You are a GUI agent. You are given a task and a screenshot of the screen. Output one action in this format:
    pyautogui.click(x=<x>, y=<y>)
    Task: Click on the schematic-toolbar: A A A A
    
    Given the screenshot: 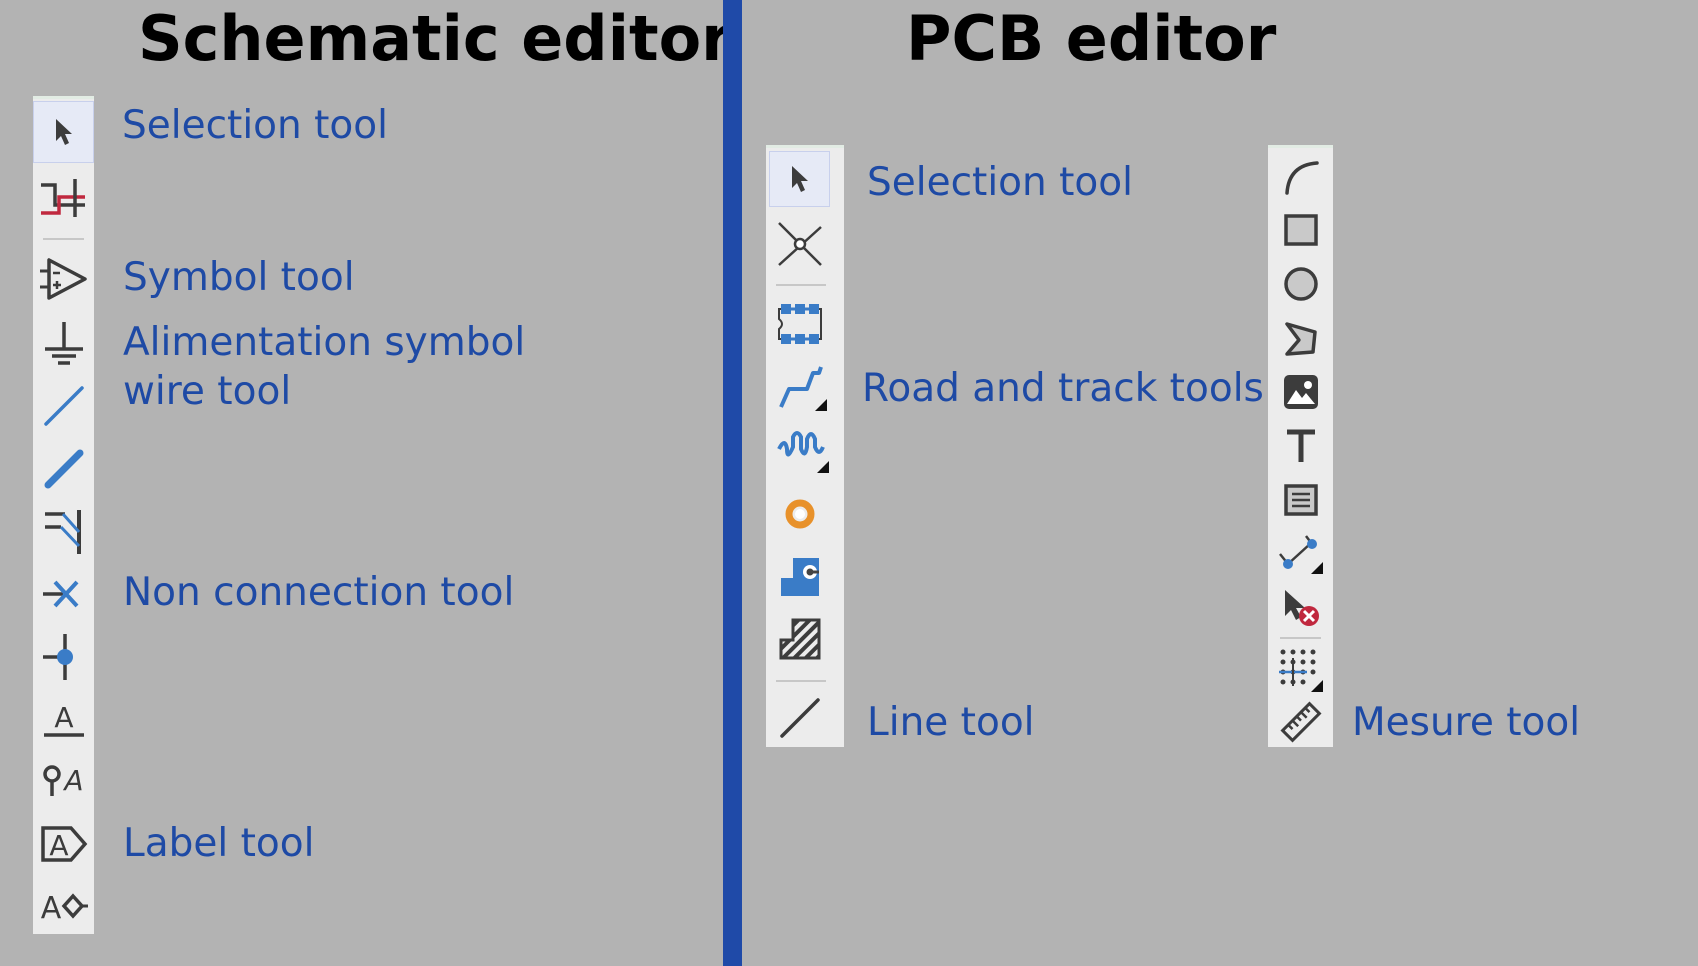 What is the action you would take?
    pyautogui.click(x=63, y=515)
    